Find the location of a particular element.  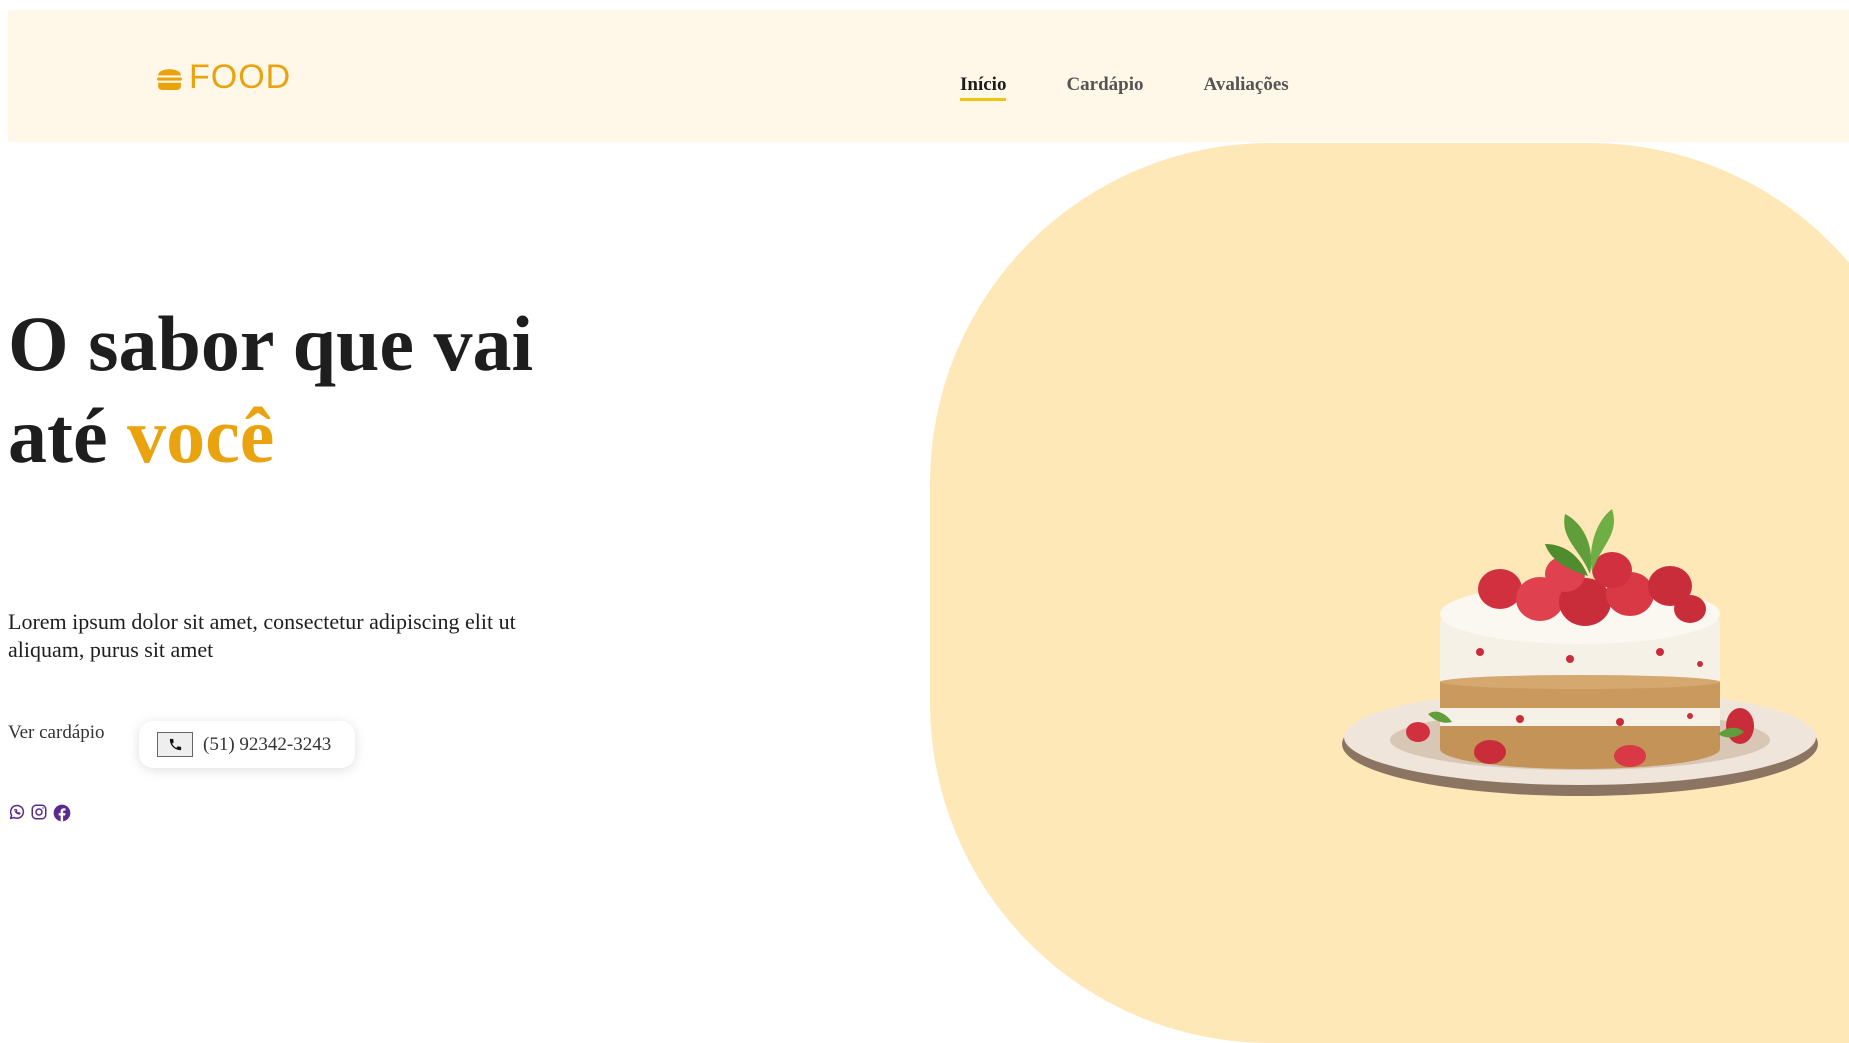

whatsapp-link is located at coordinates (17, 813).